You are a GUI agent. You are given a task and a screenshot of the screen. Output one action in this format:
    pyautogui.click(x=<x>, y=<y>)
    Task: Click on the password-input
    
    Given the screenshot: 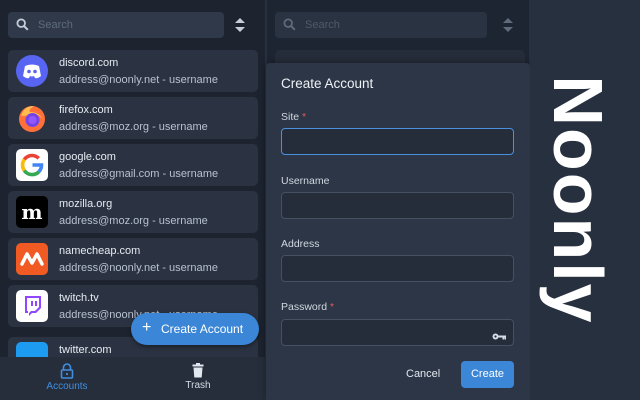 What is the action you would take?
    pyautogui.click(x=397, y=332)
    